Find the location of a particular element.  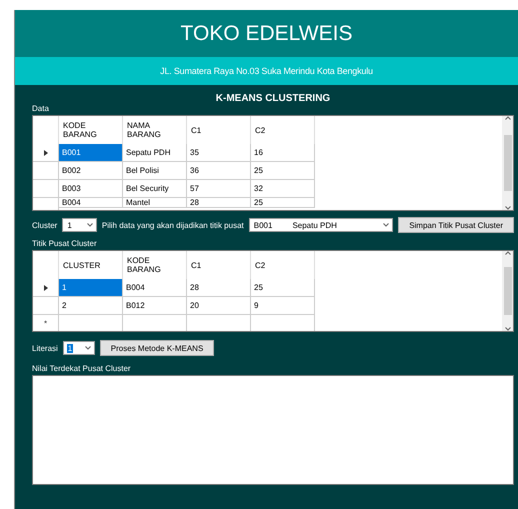

item-dropdown: B001 Sepatu PDH is located at coordinates (321, 225).